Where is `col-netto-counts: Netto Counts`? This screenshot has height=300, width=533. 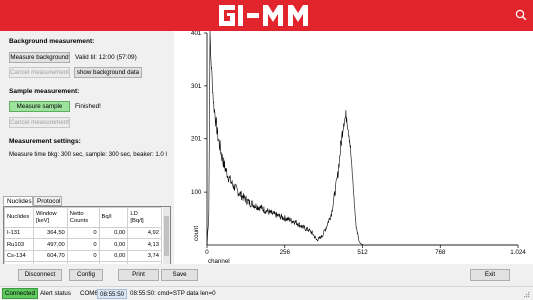
col-netto-counts: Netto Counts is located at coordinates (83, 217).